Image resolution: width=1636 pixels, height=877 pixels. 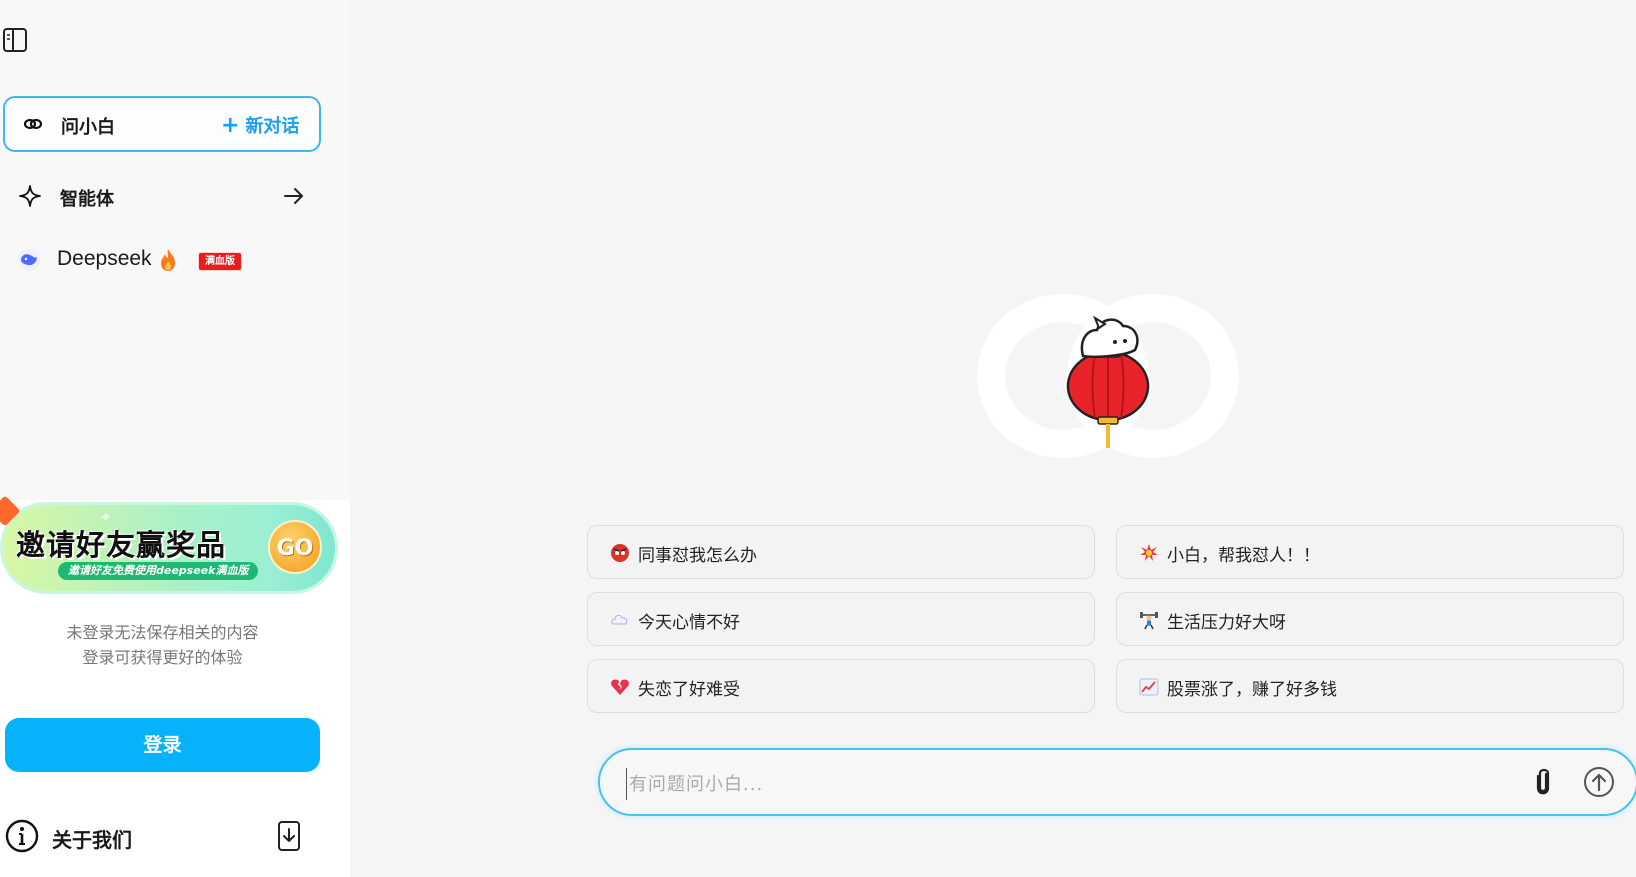 What do you see at coordinates (619, 620) in the screenshot?
I see `cloud-emoji-icon` at bounding box center [619, 620].